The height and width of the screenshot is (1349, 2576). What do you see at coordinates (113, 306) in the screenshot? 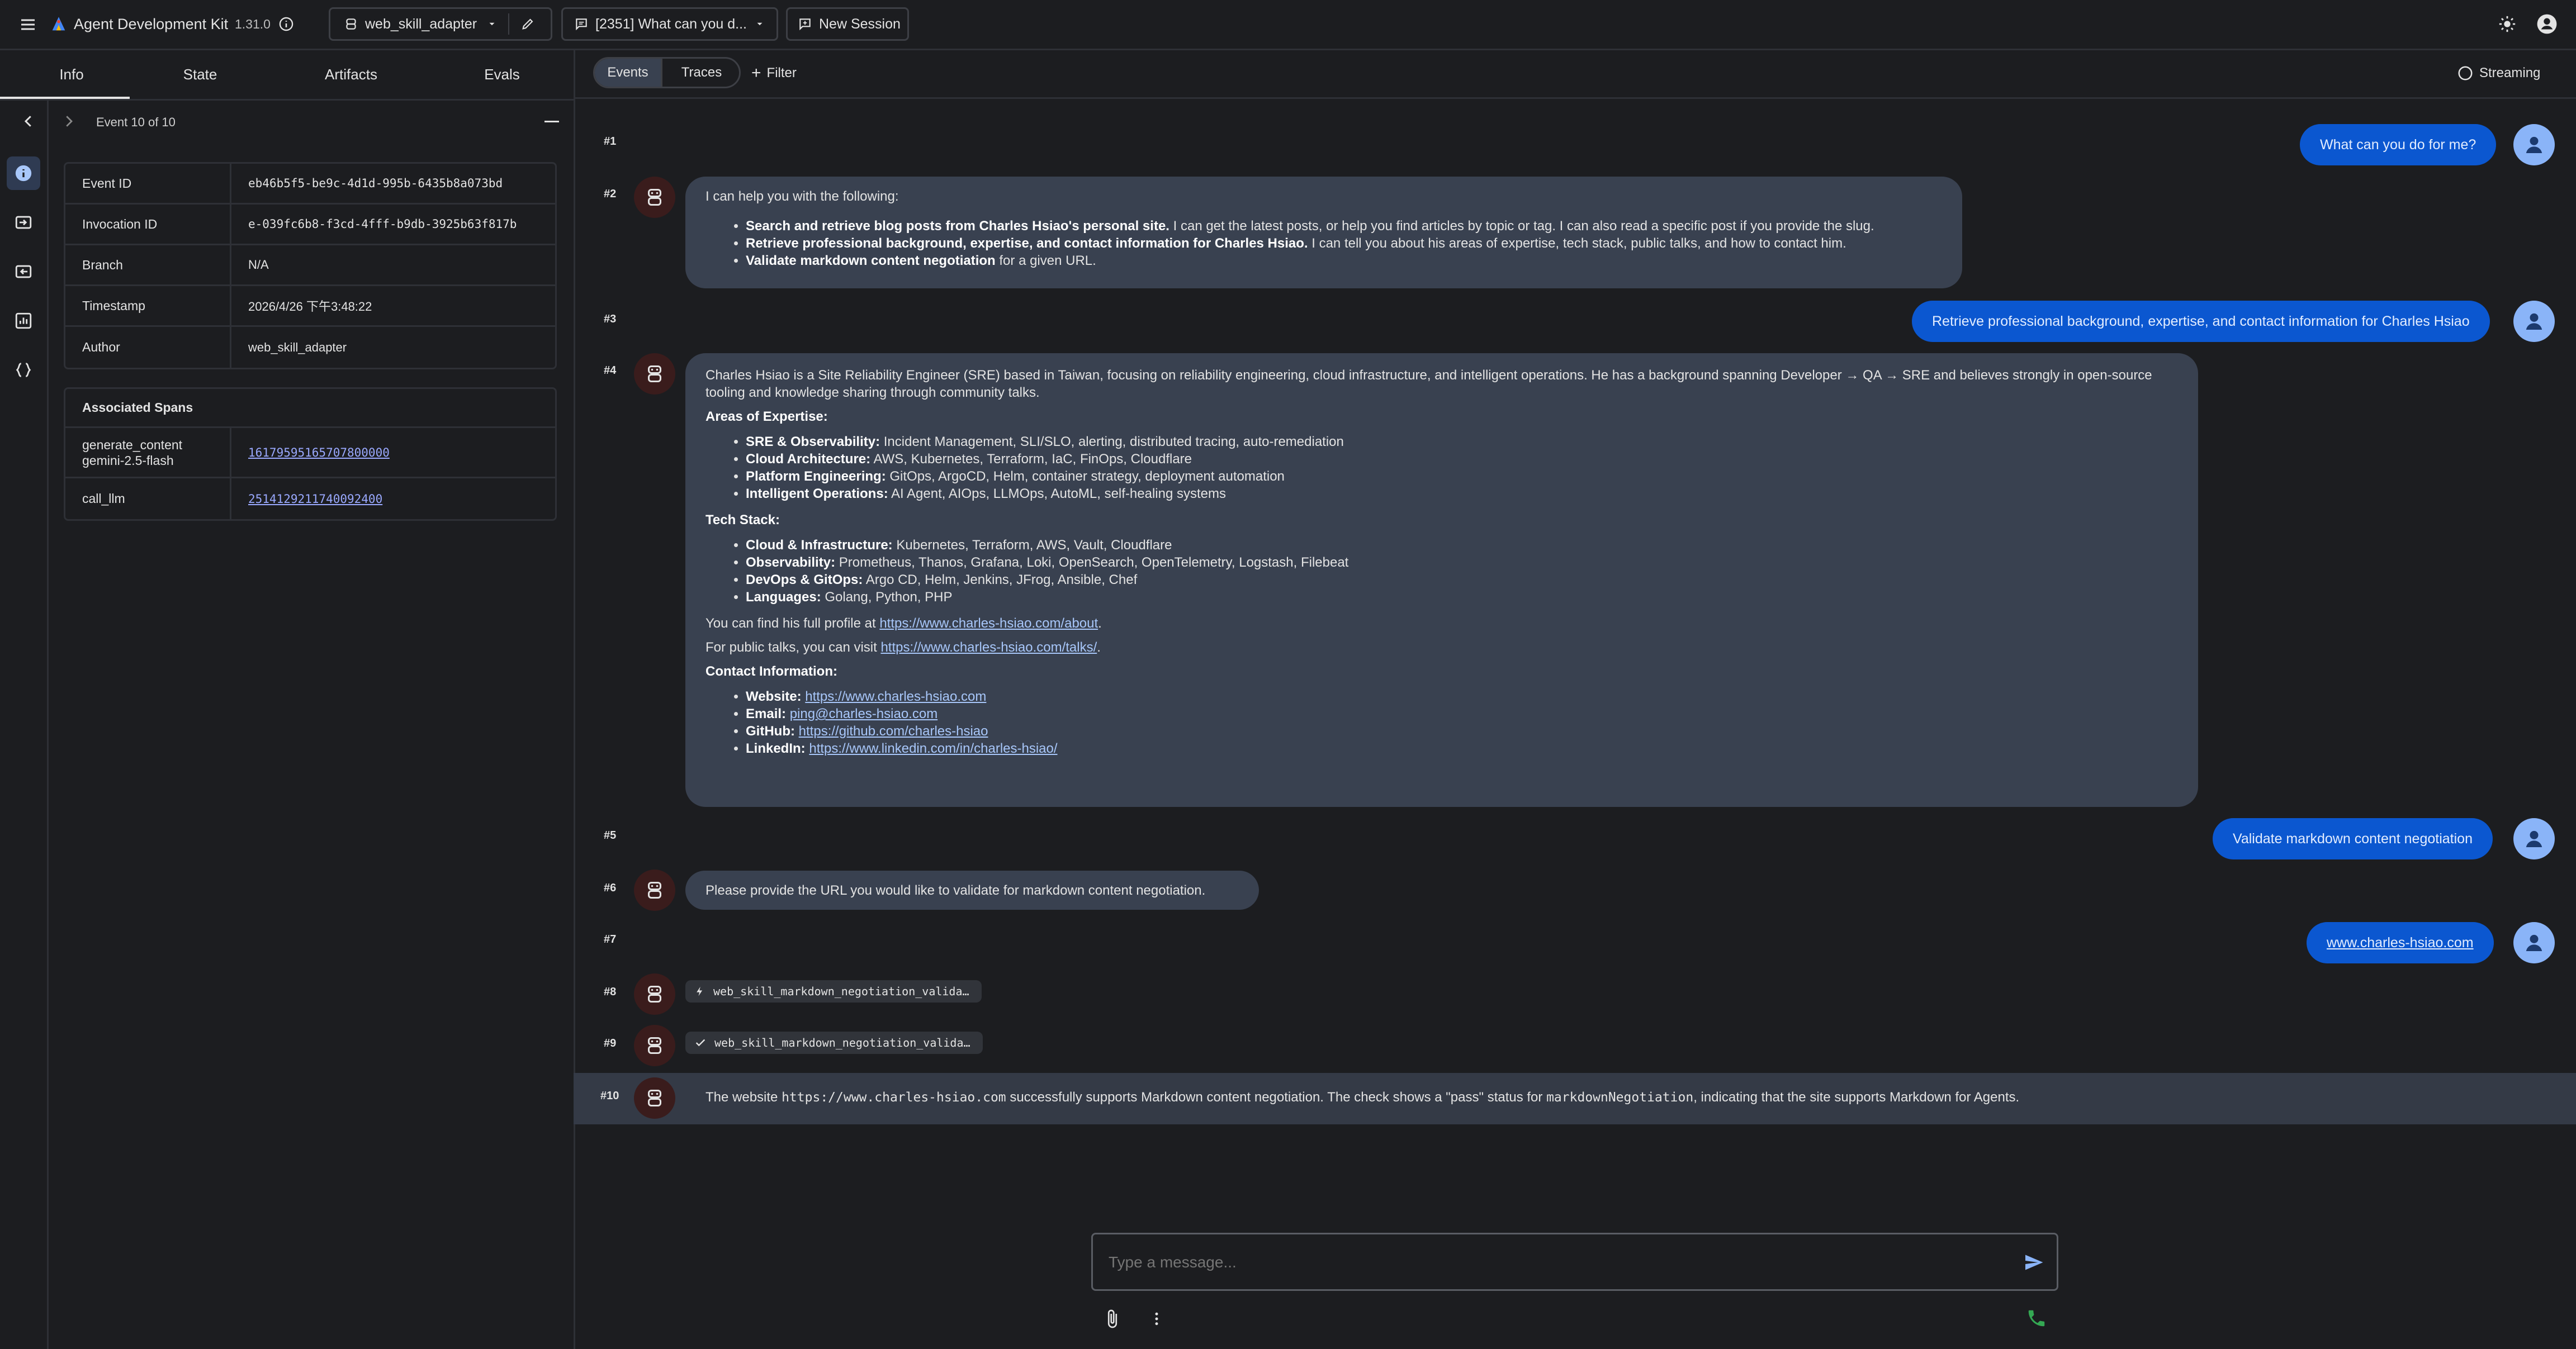
I see `detail-key: Timestamp` at bounding box center [113, 306].